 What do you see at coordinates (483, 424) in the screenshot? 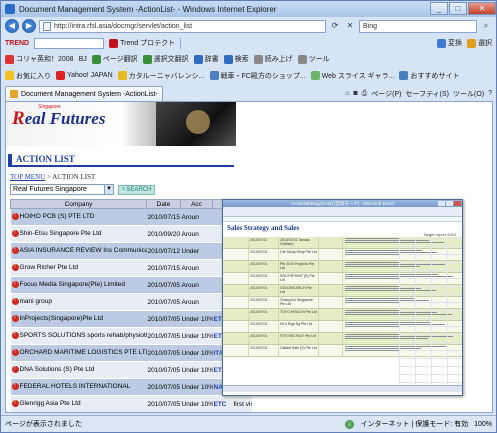
I see `zoom-control: 100%` at bounding box center [483, 424].